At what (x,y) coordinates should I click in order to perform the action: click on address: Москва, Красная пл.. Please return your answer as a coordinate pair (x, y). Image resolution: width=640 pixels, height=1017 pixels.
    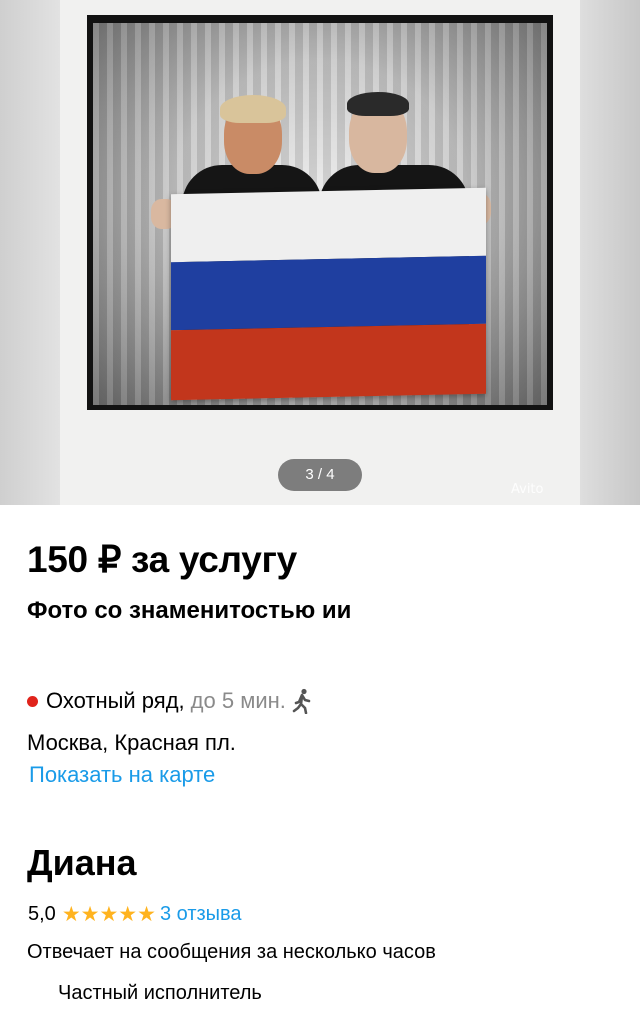
    Looking at the image, I should click on (131, 742).